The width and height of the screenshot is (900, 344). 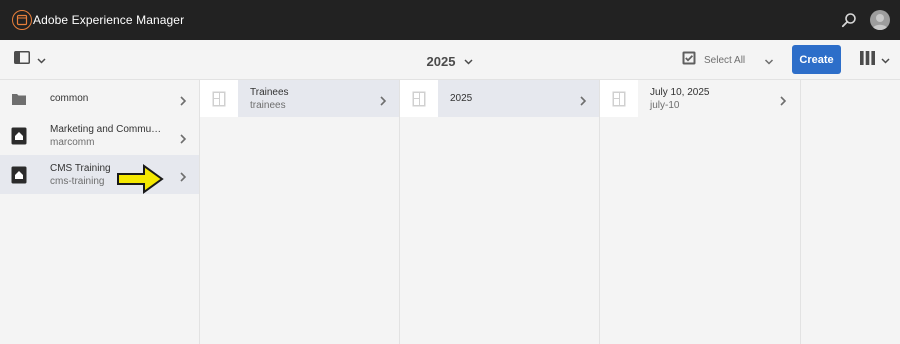 I want to click on yellow-arrow-icon, so click(x=140, y=179).